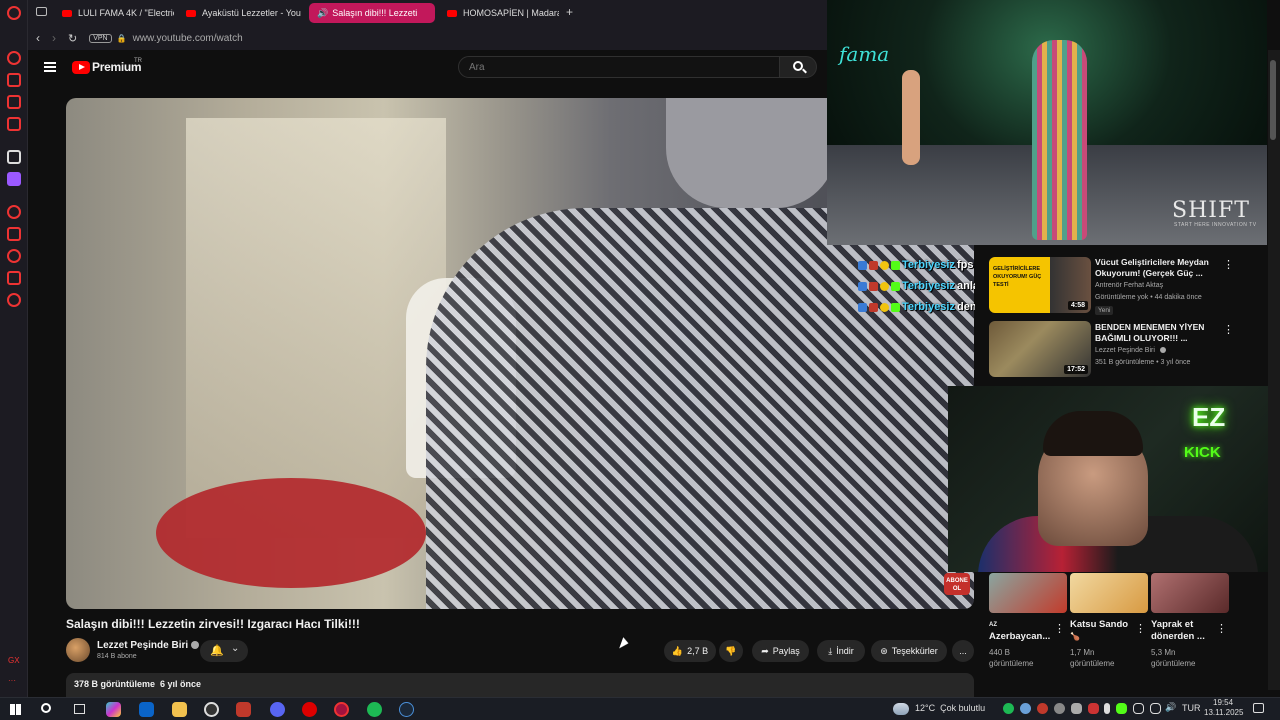  Describe the element at coordinates (242, 13) in the screenshot. I see `tab-ayakustu-lezzetler: Ayaküstü Lezzetler - You` at that location.